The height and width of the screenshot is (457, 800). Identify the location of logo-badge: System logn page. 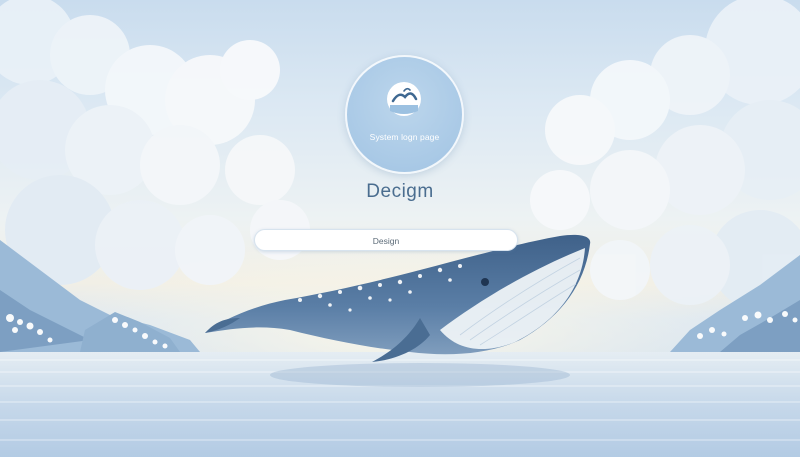
(404, 114).